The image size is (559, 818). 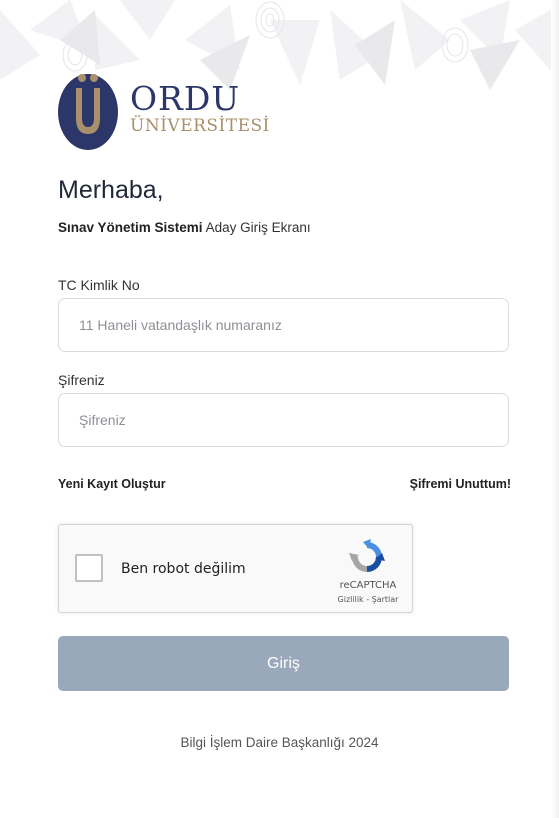 What do you see at coordinates (283, 325) in the screenshot?
I see `tc-input` at bounding box center [283, 325].